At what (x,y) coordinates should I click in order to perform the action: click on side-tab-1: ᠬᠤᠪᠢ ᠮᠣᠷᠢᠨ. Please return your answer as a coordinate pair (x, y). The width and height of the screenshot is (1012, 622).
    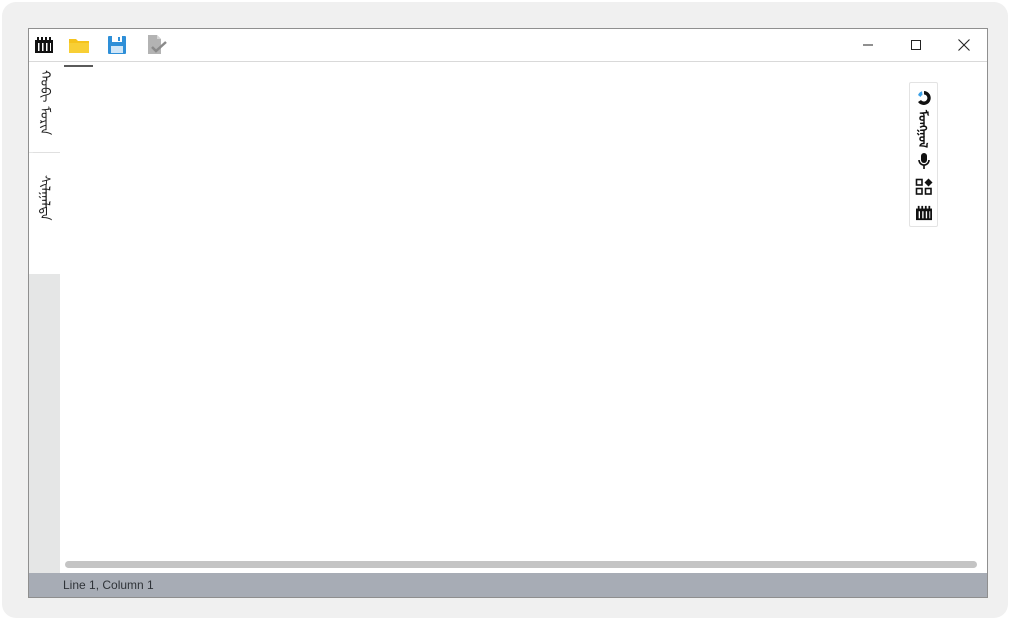
    Looking at the image, I should click on (44, 107).